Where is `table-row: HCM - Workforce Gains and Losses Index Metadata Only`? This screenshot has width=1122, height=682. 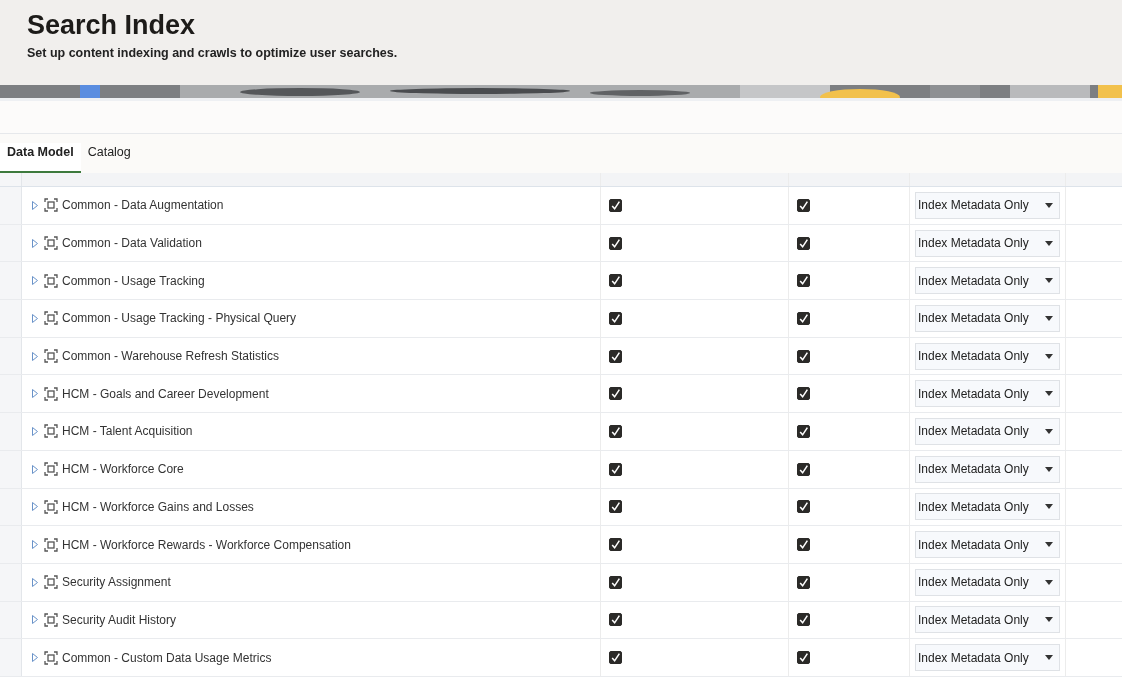 table-row: HCM - Workforce Gains and Losses Index Metadata Only is located at coordinates (561, 507).